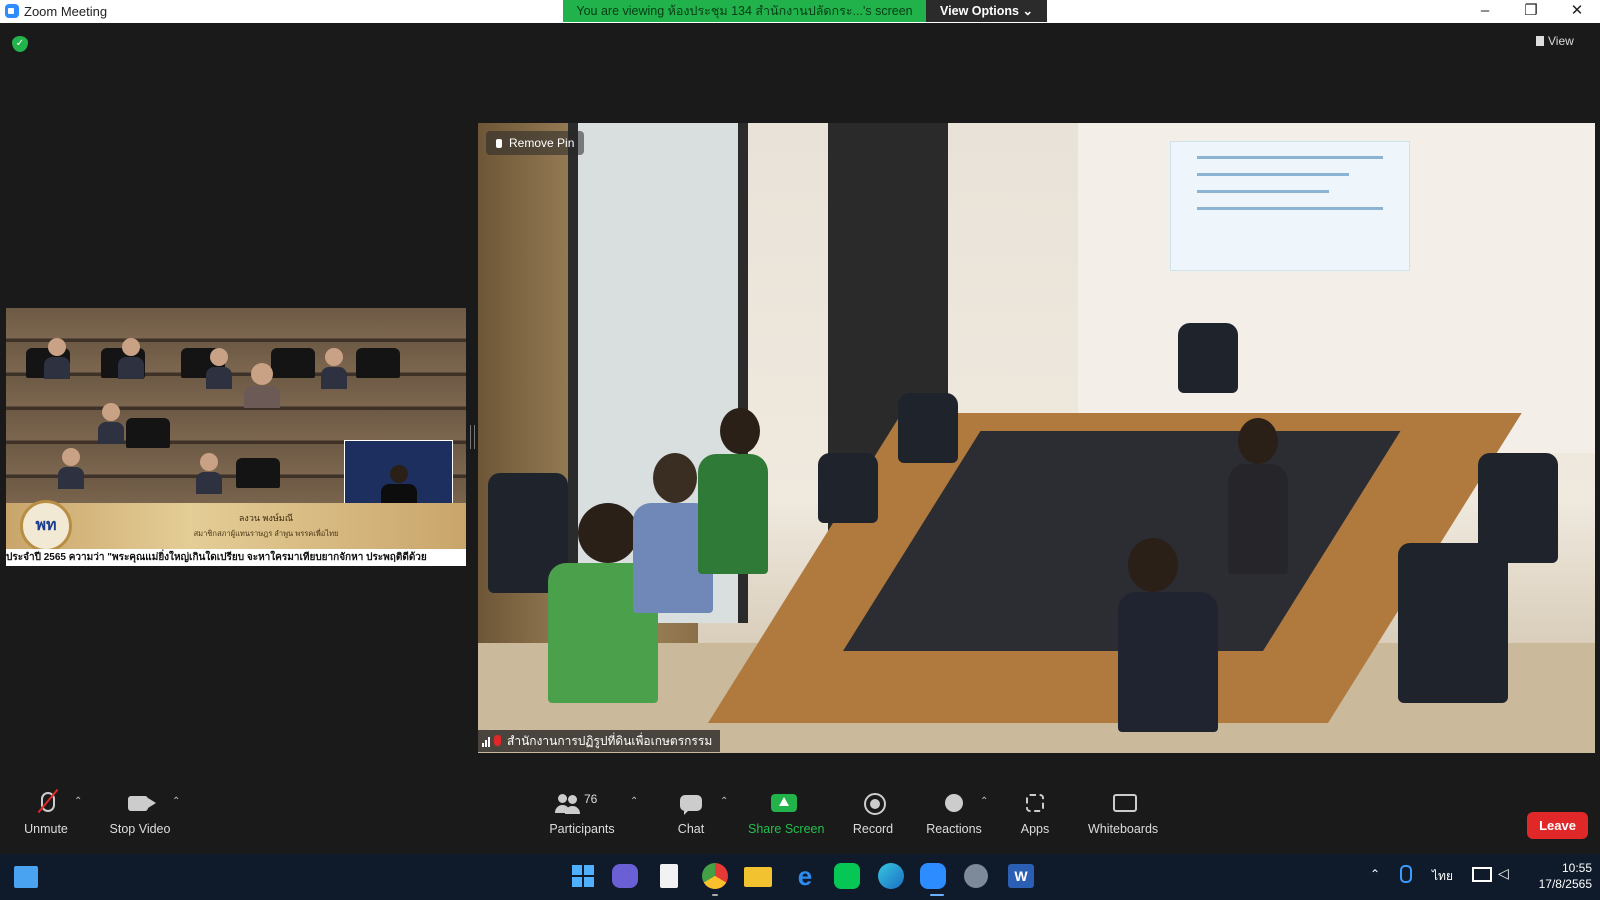 This screenshot has height=900, width=1600. What do you see at coordinates (583, 876) in the screenshot?
I see `start-menu-icon` at bounding box center [583, 876].